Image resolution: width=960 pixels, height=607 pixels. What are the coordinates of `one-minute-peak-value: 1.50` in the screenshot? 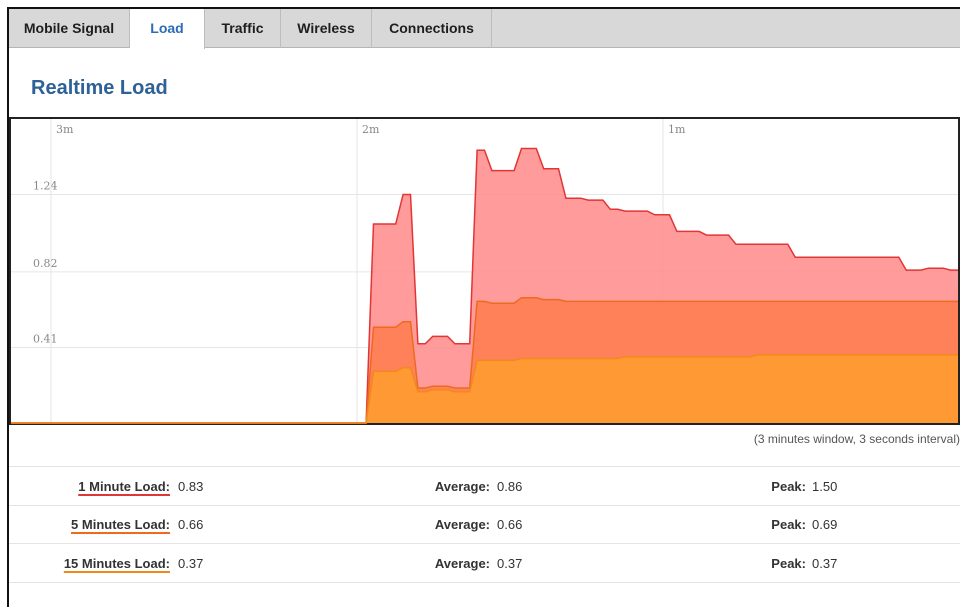 It's located at (825, 486).